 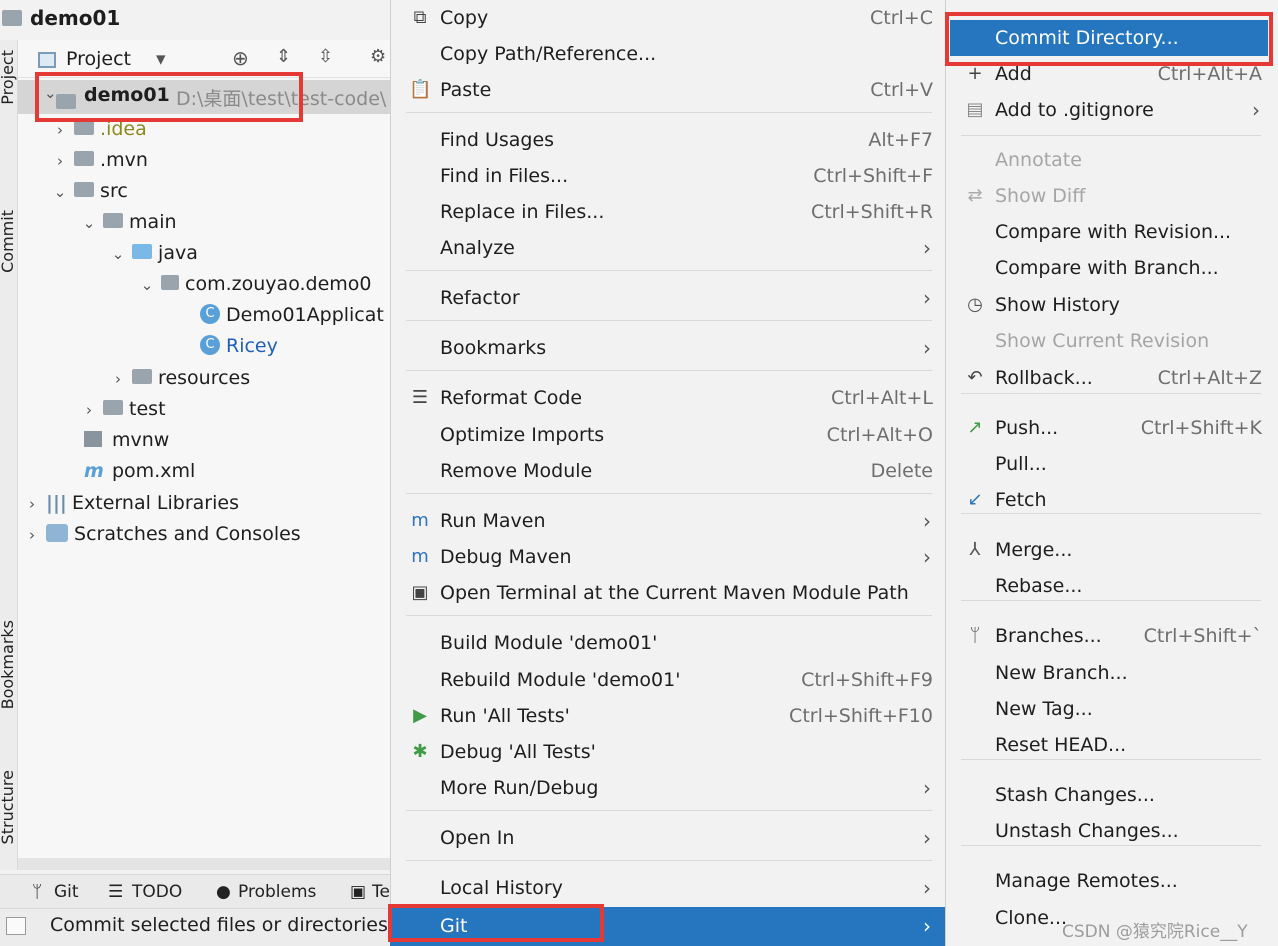 I want to click on tree-item: C Demo01Applicat, so click(x=295, y=315).